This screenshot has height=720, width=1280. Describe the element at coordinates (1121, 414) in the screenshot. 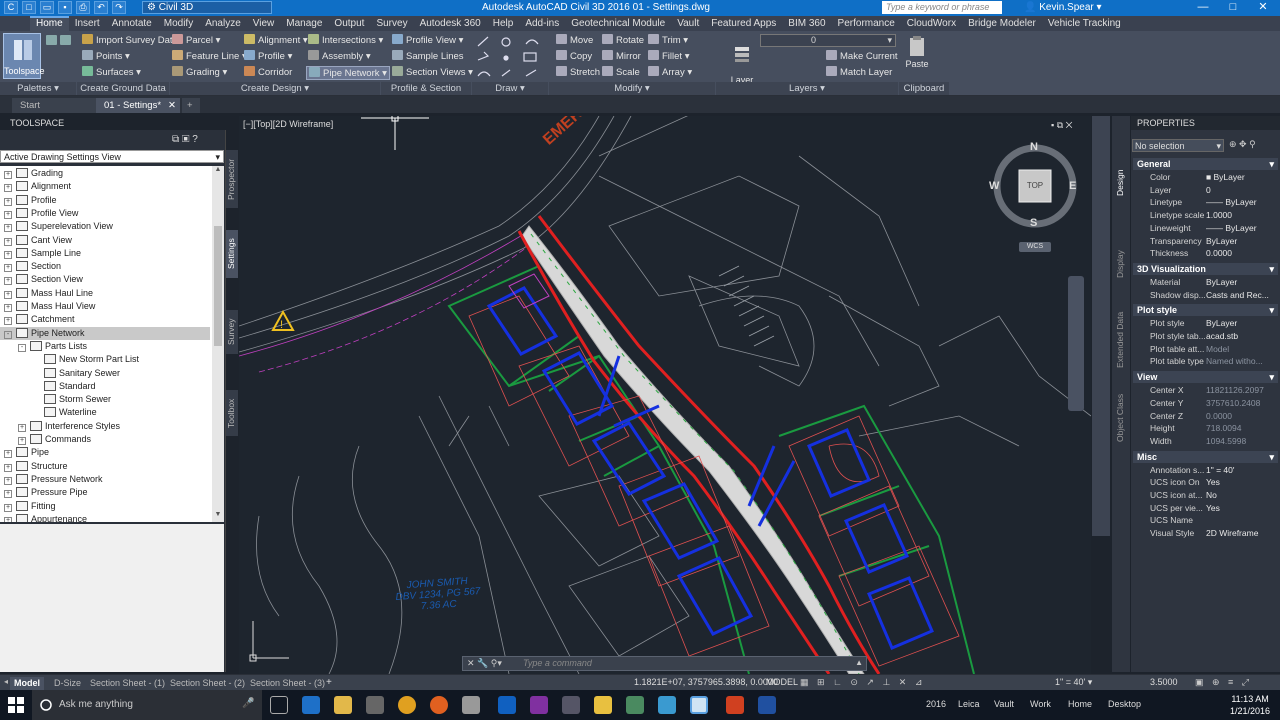

I see `ptab-object-class: Object Class` at that location.